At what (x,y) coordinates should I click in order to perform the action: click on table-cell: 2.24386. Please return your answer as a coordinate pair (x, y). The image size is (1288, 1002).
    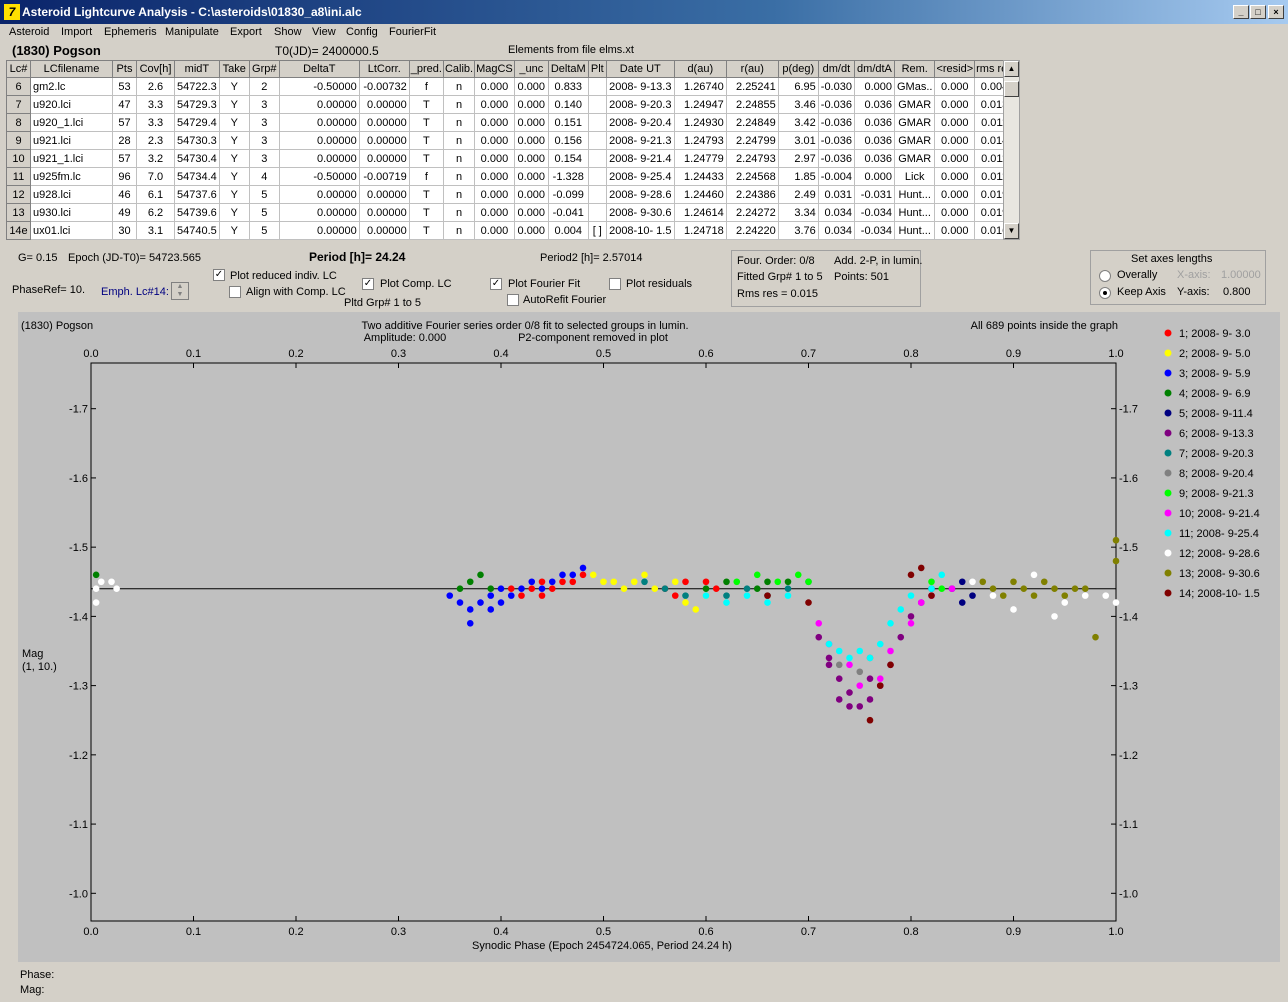
    Looking at the image, I should click on (752, 194).